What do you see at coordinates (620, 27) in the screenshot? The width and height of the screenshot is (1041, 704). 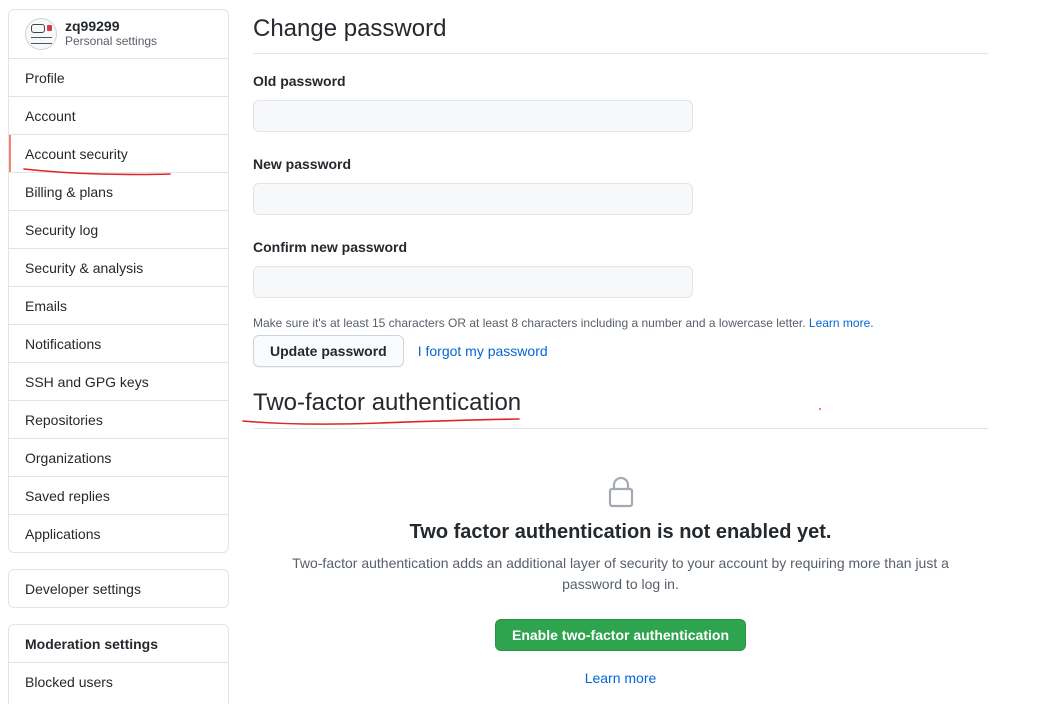 I see `change-password-header: Change password` at bounding box center [620, 27].